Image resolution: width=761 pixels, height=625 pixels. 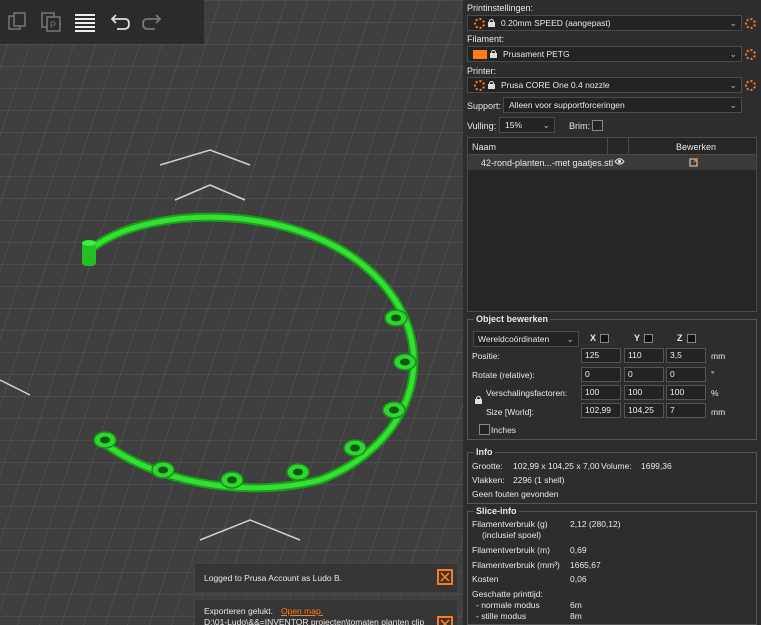 I want to click on brim-label: Brim:, so click(x=579, y=126).